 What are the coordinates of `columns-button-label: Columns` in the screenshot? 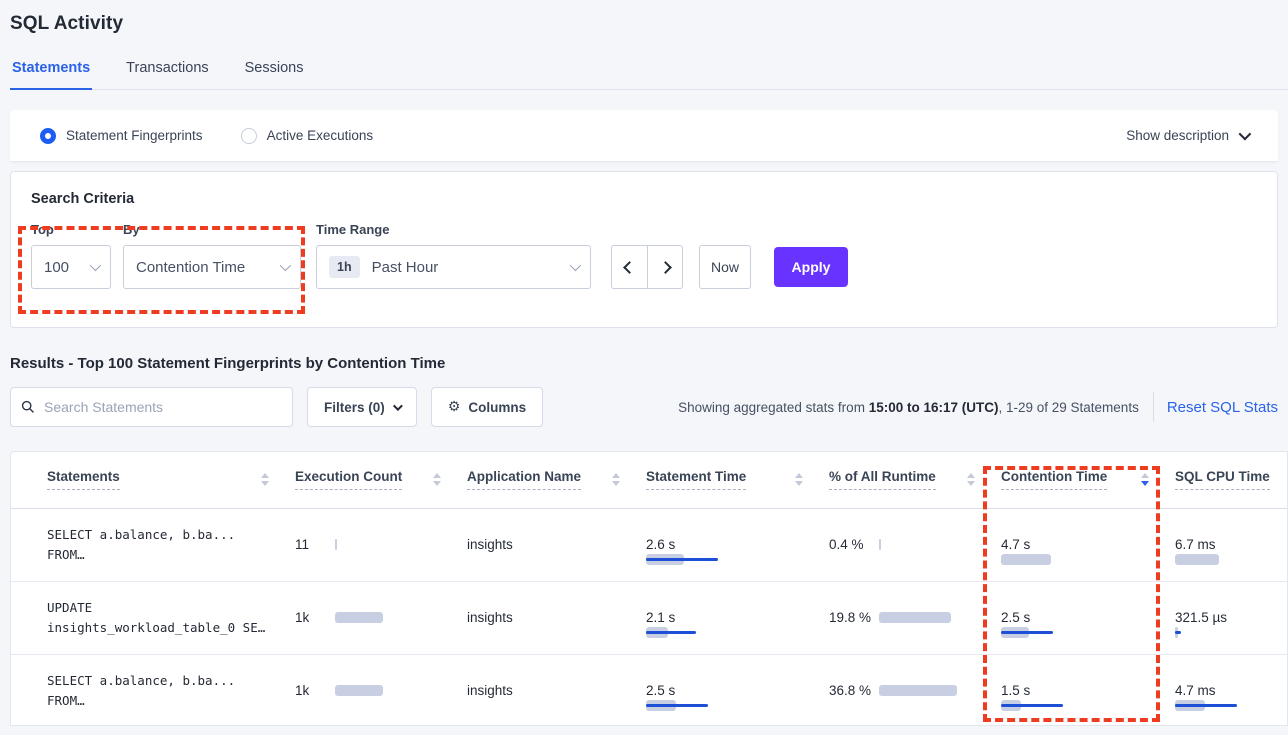 It's located at (497, 407).